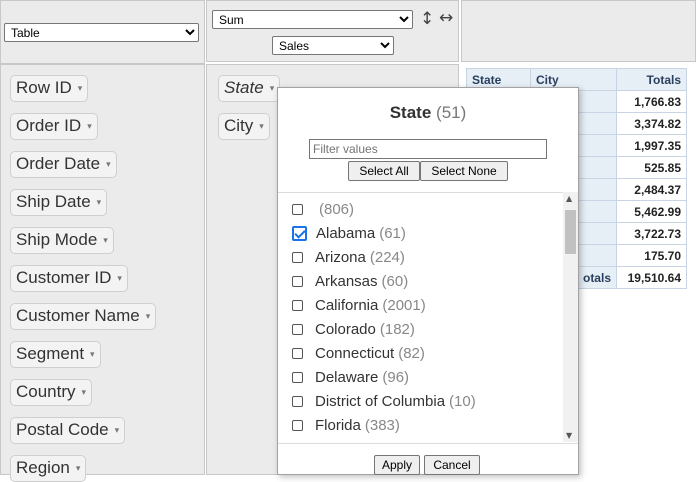 This screenshot has height=482, width=696. Describe the element at coordinates (395, 281) in the screenshot. I see `item-count: (60)` at that location.